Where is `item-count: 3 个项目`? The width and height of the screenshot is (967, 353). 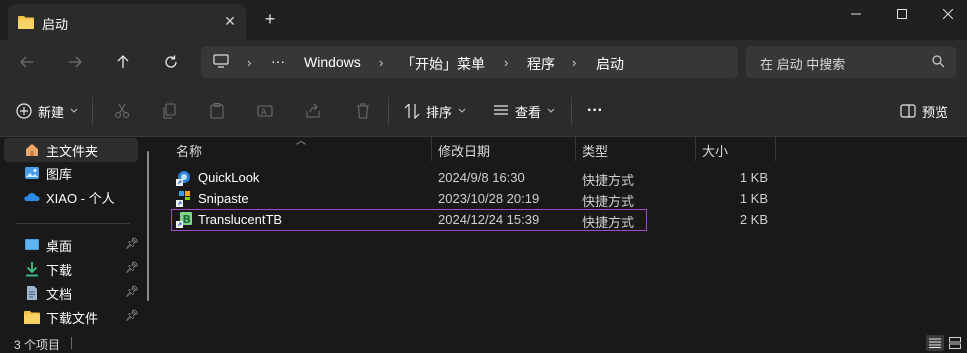
item-count: 3 个项目 is located at coordinates (37, 345).